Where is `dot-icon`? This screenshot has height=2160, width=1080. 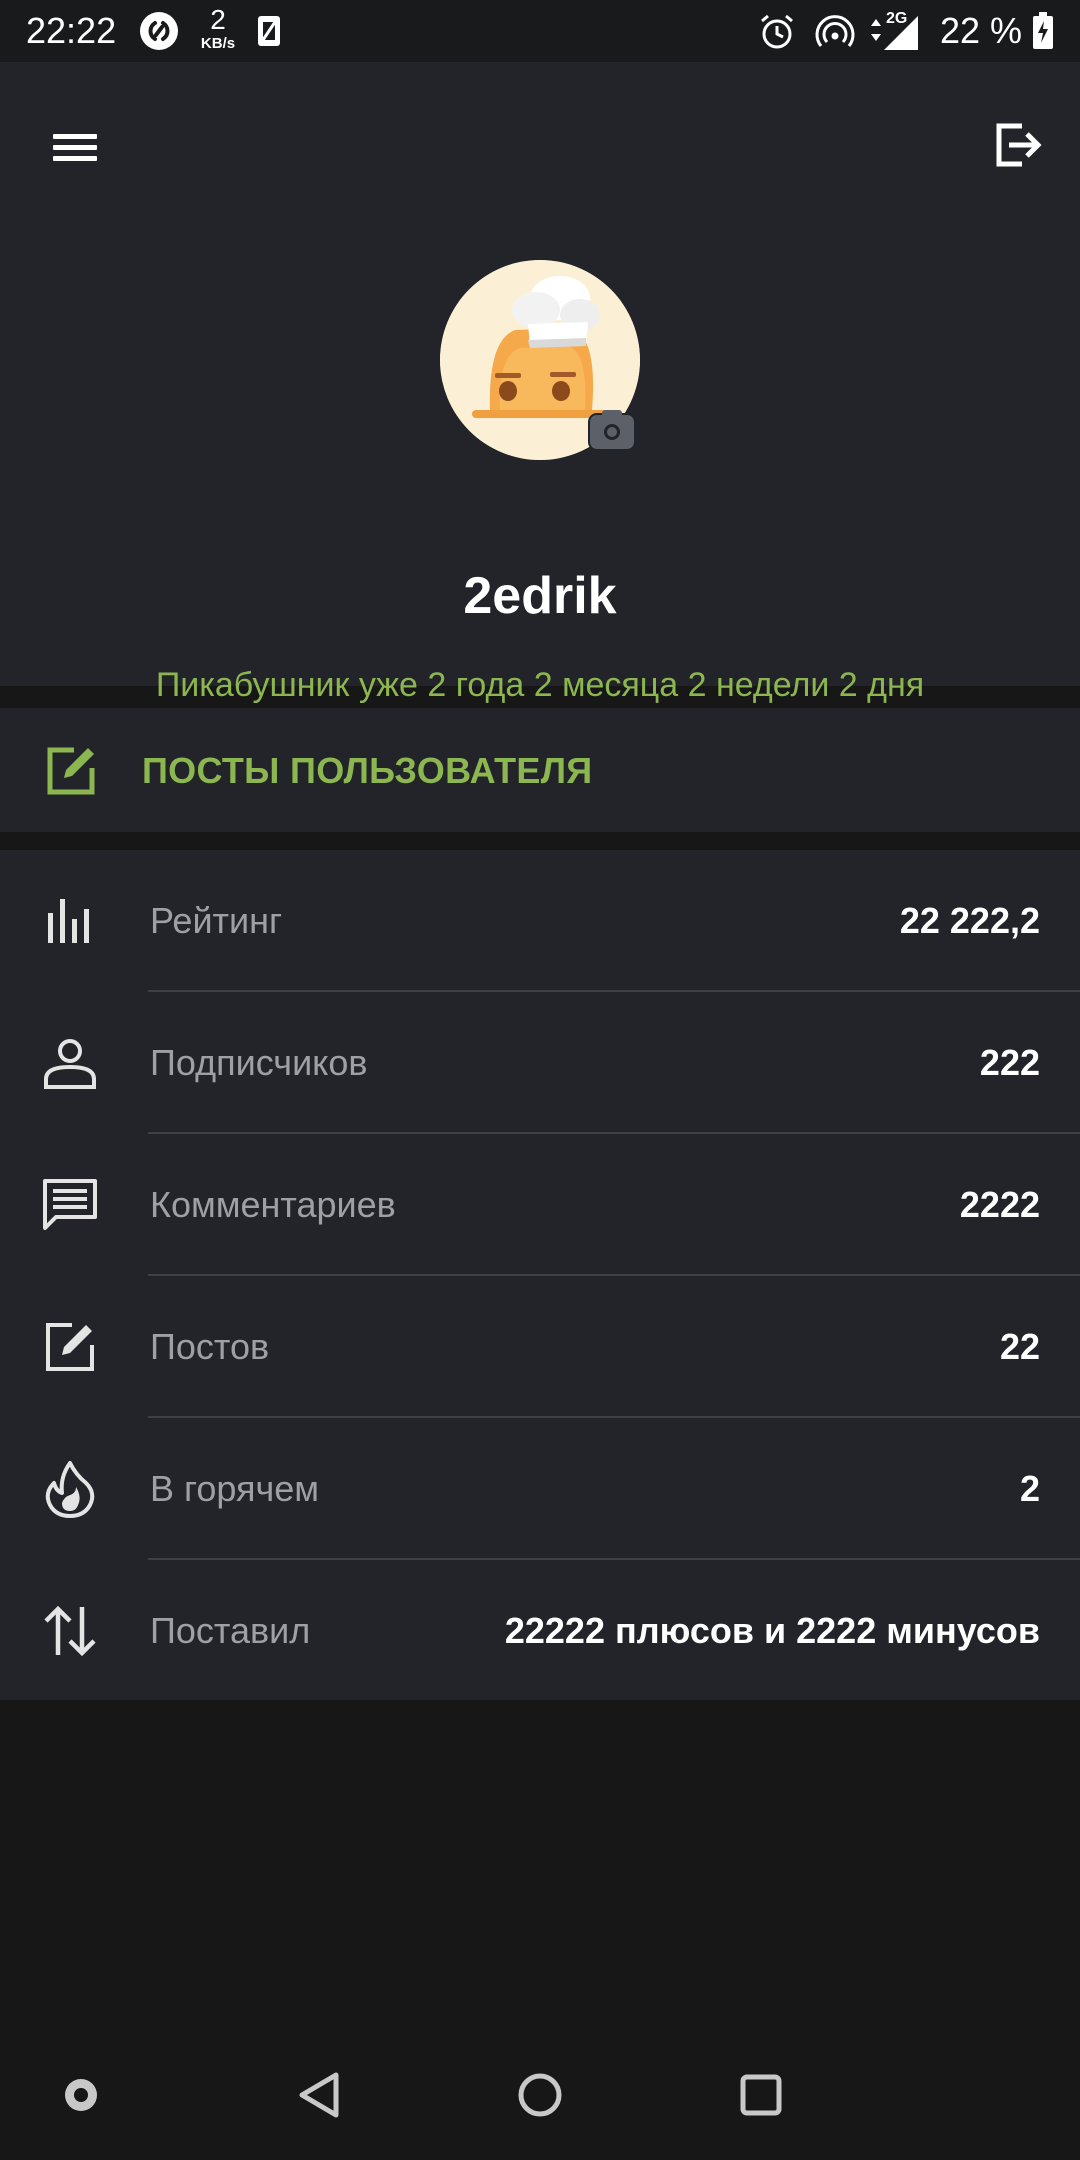
dot-icon is located at coordinates (81, 2095).